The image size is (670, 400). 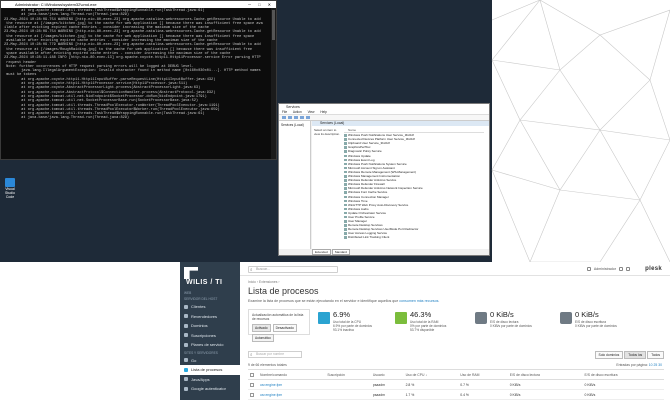 I want to click on process-list-icon, so click(x=186, y=369).